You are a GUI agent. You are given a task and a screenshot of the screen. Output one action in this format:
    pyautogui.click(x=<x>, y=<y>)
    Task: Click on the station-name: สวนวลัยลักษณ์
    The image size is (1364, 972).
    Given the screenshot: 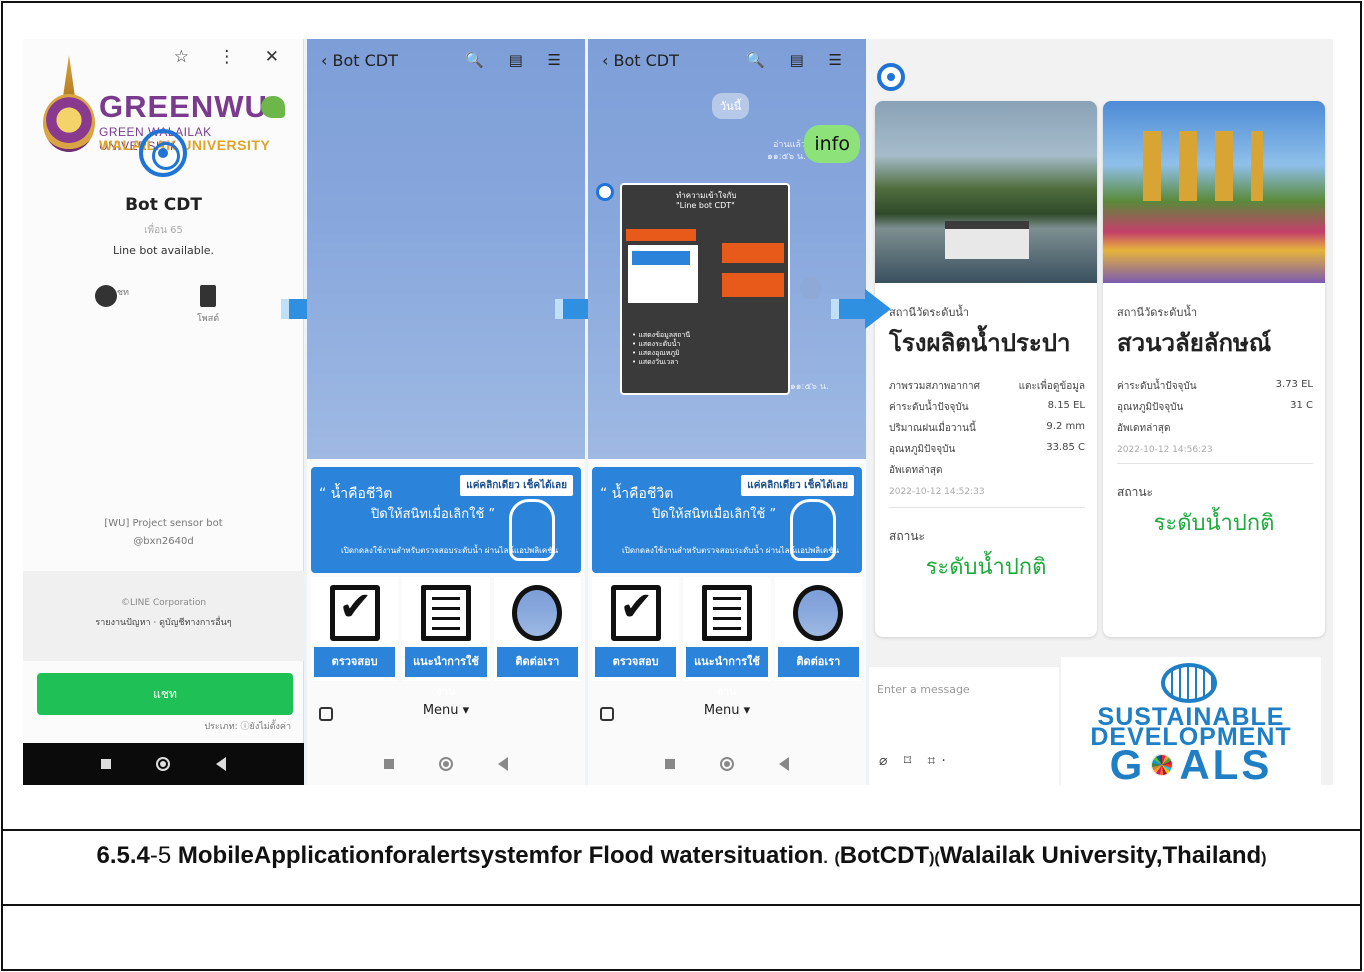 What is the action you would take?
    pyautogui.click(x=1194, y=343)
    